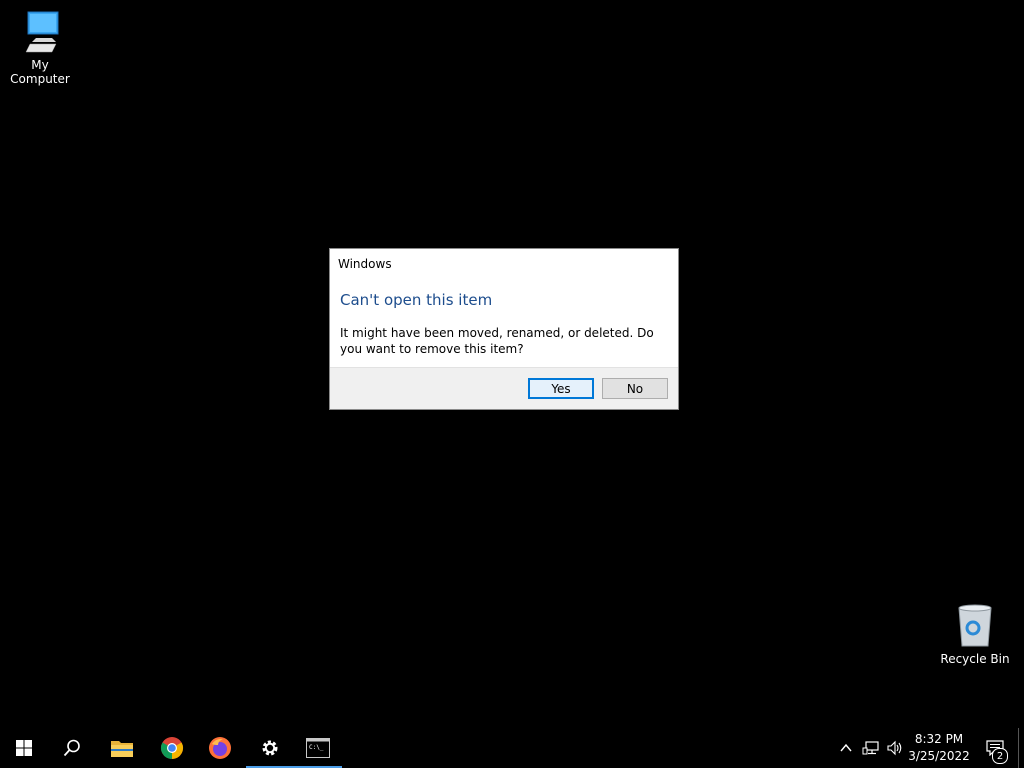  What do you see at coordinates (504, 388) in the screenshot?
I see `dialog-footer: Yes No` at bounding box center [504, 388].